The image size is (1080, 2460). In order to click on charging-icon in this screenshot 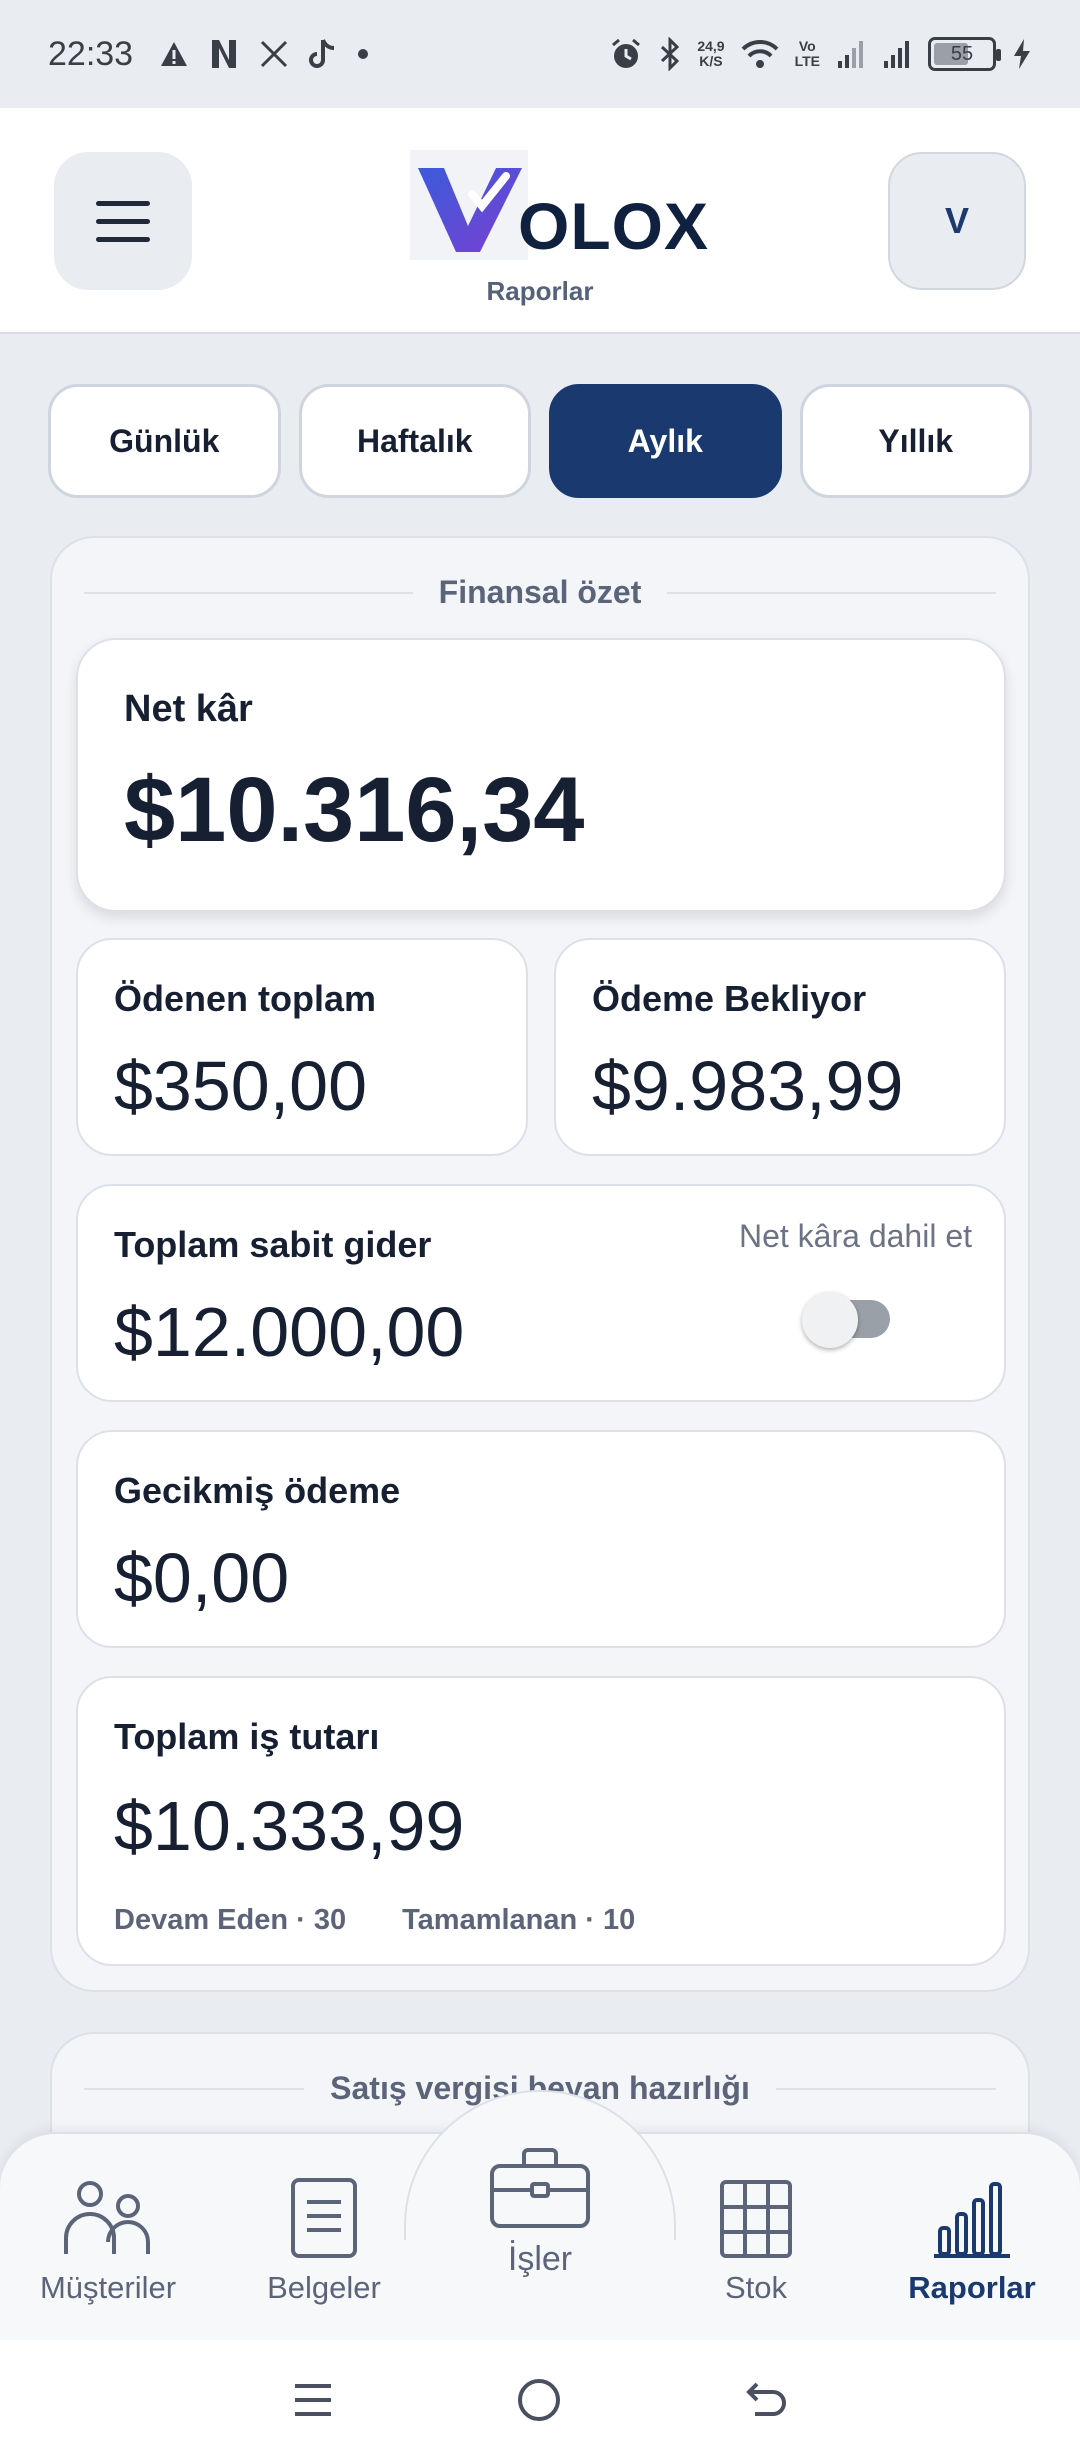, I will do `click(1022, 54)`.